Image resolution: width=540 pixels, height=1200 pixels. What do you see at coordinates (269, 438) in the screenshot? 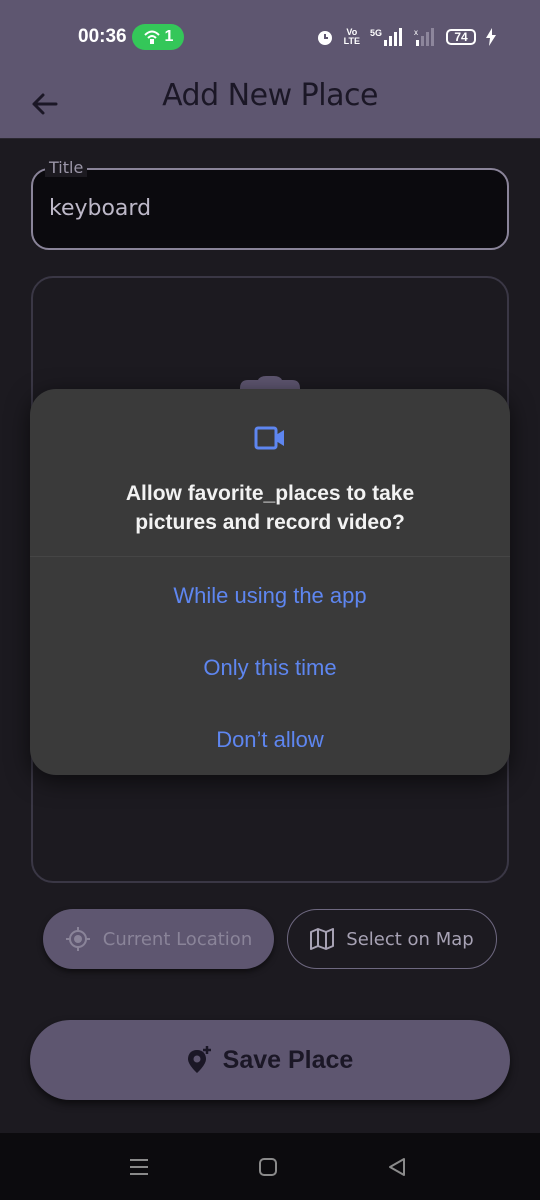
I see `video-camera-icon` at bounding box center [269, 438].